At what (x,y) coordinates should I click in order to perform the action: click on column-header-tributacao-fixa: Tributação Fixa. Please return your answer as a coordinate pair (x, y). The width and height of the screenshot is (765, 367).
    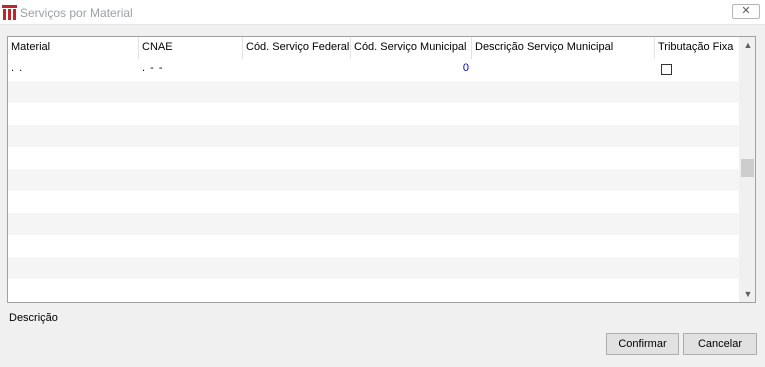
    Looking at the image, I should click on (697, 48).